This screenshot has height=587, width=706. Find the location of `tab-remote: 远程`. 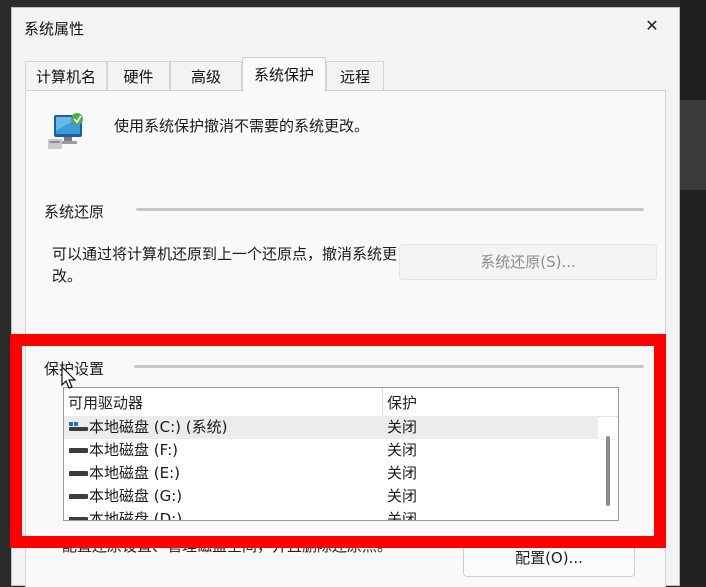

tab-remote: 远程 is located at coordinates (355, 76).